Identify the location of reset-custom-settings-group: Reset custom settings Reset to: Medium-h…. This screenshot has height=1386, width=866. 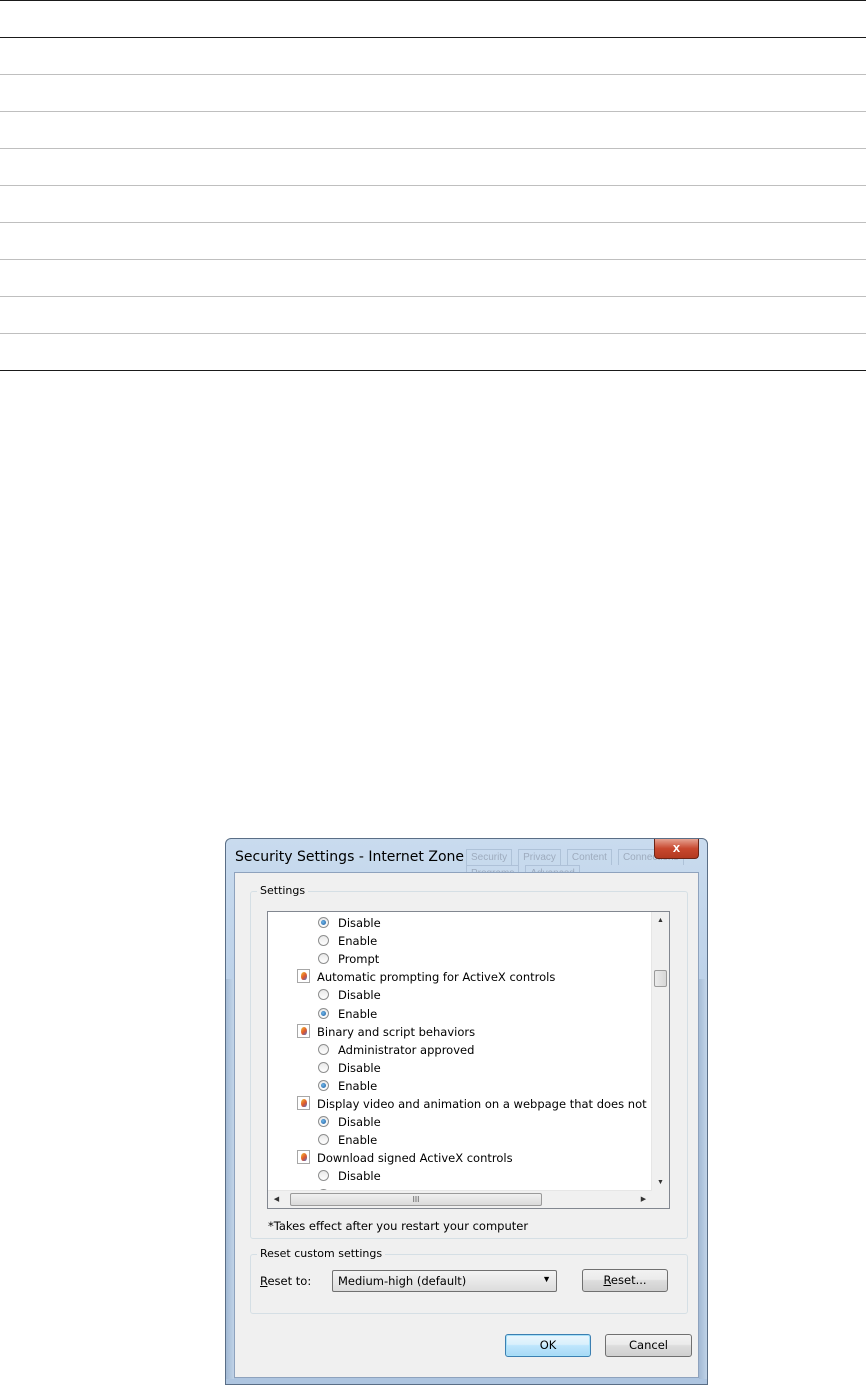
(469, 1280).